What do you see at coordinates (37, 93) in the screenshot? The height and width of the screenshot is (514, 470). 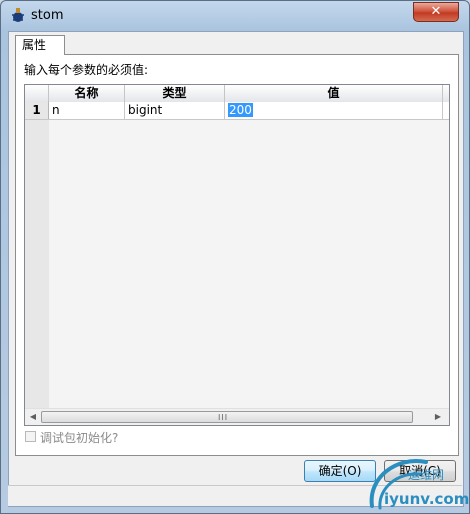 I see `row-header-corner` at bounding box center [37, 93].